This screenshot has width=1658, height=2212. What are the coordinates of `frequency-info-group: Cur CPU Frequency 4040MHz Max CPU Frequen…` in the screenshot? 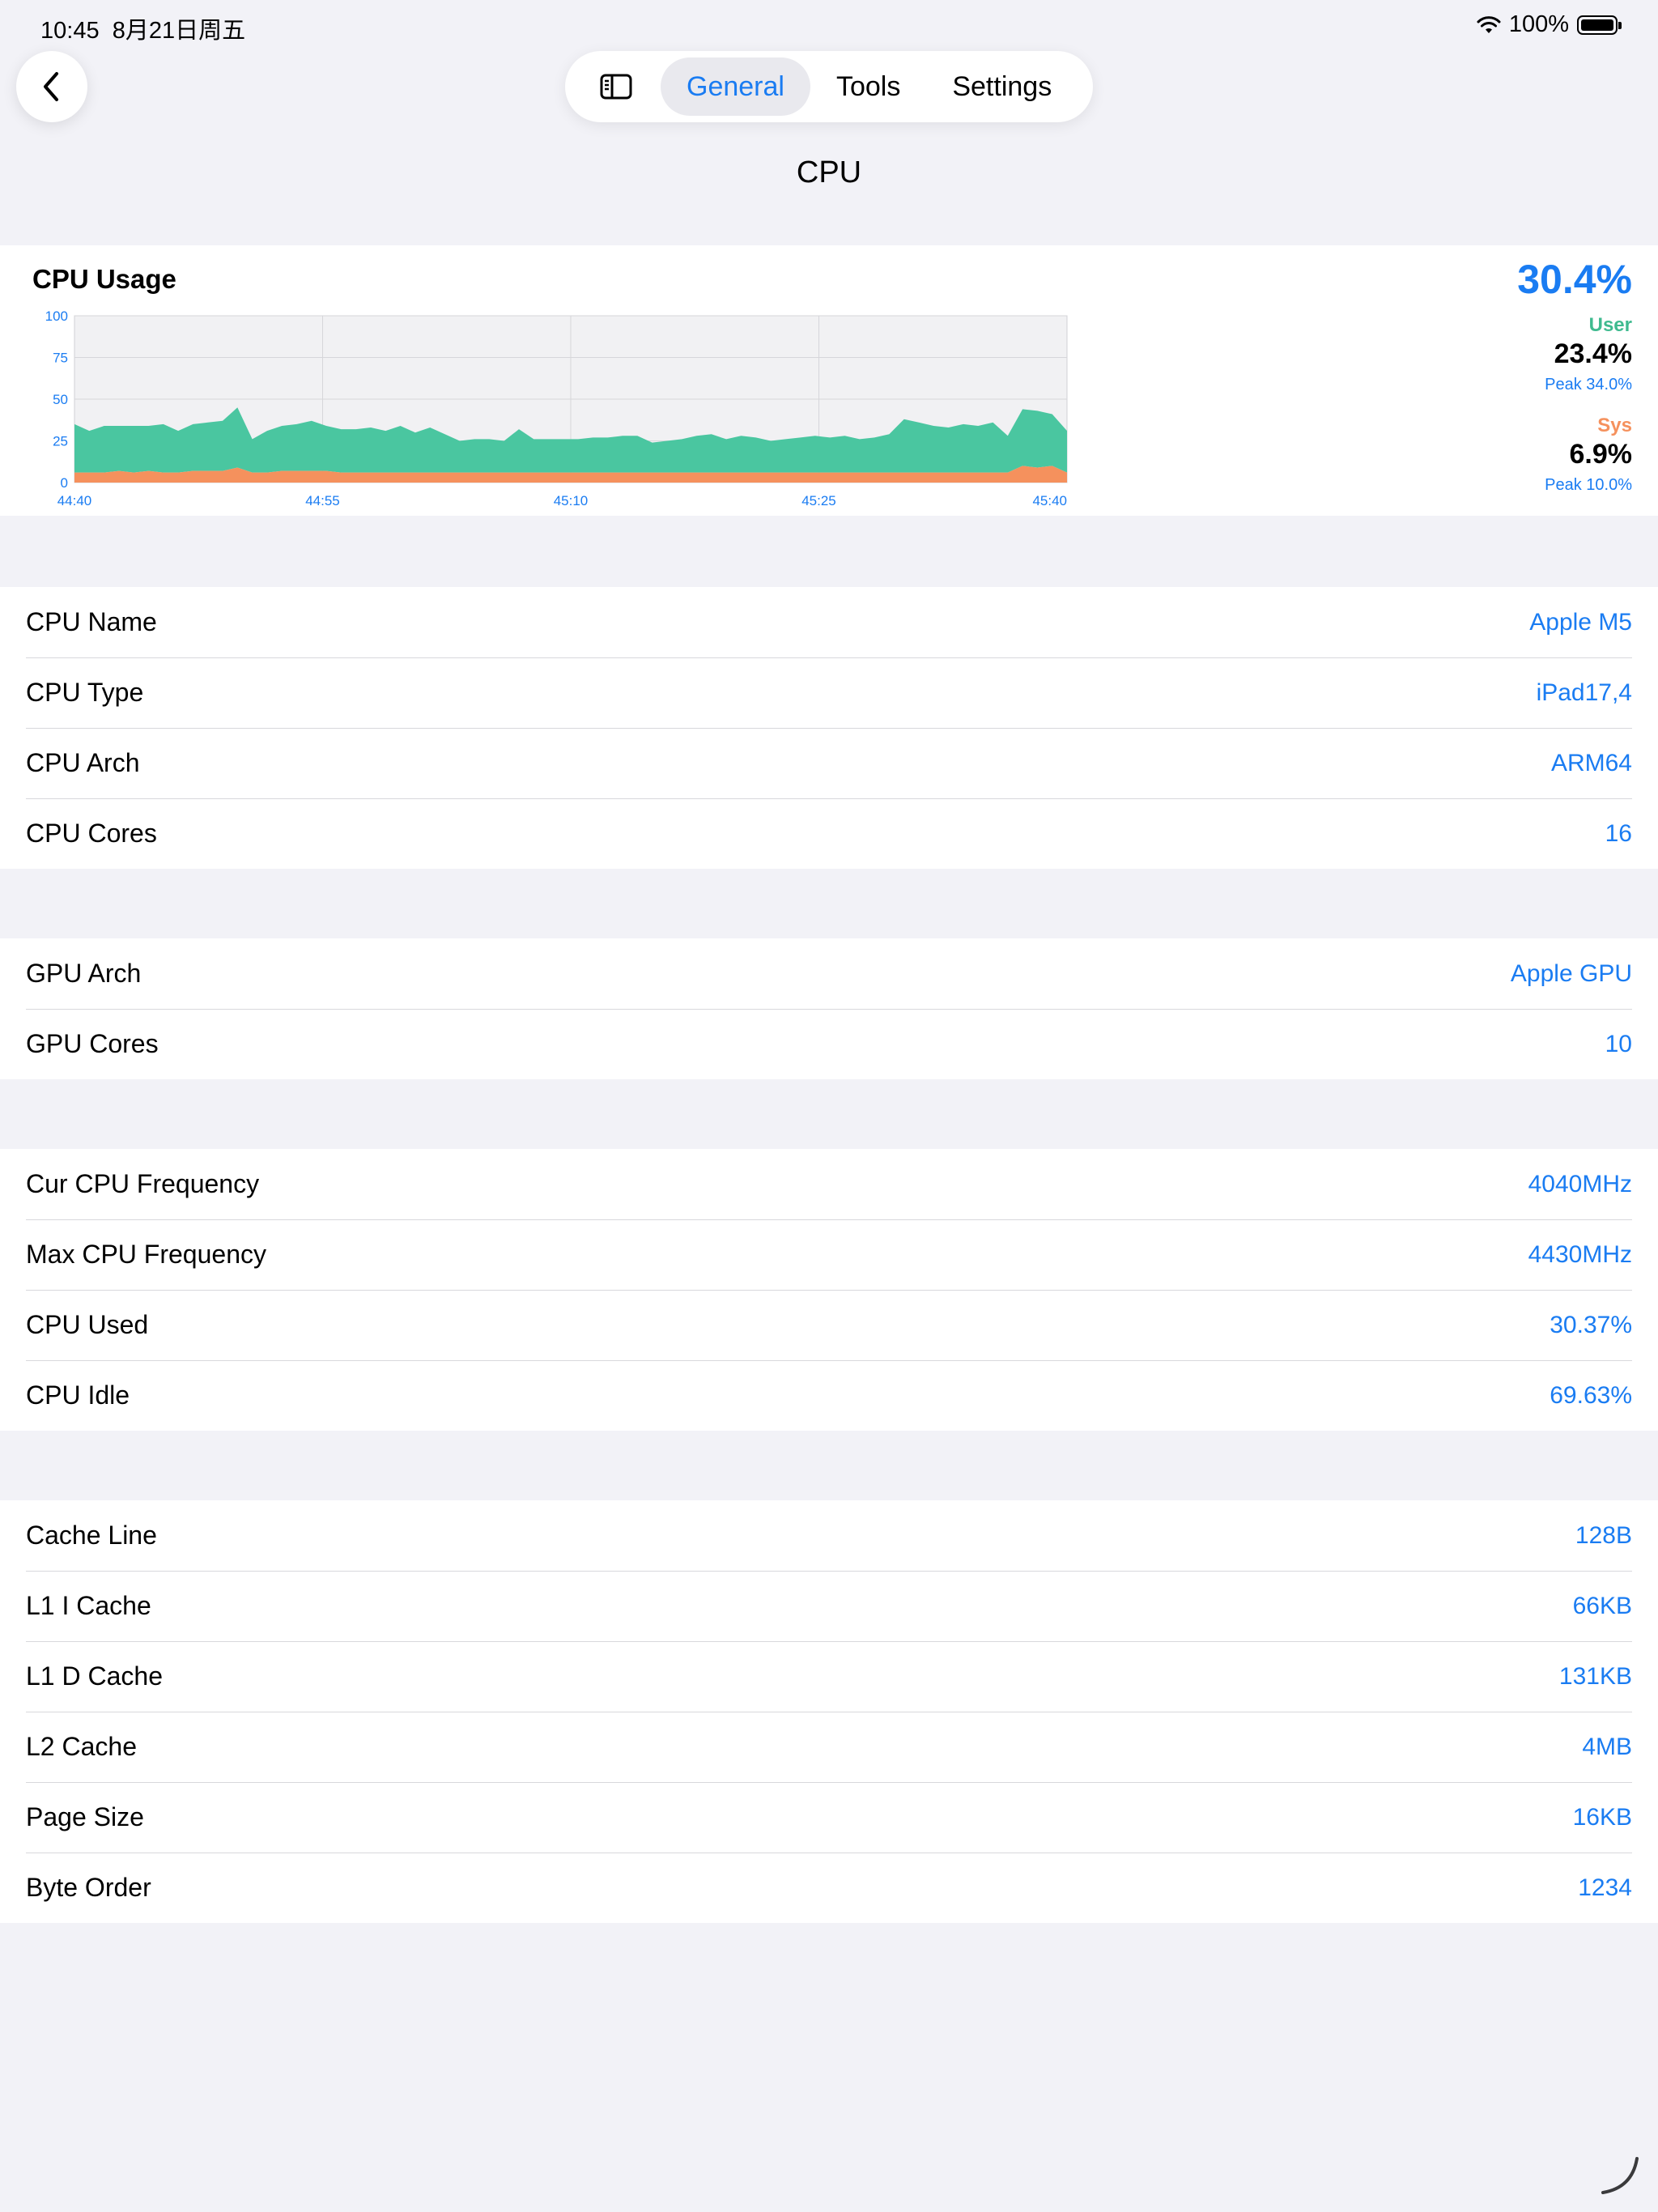 It's located at (829, 1290).